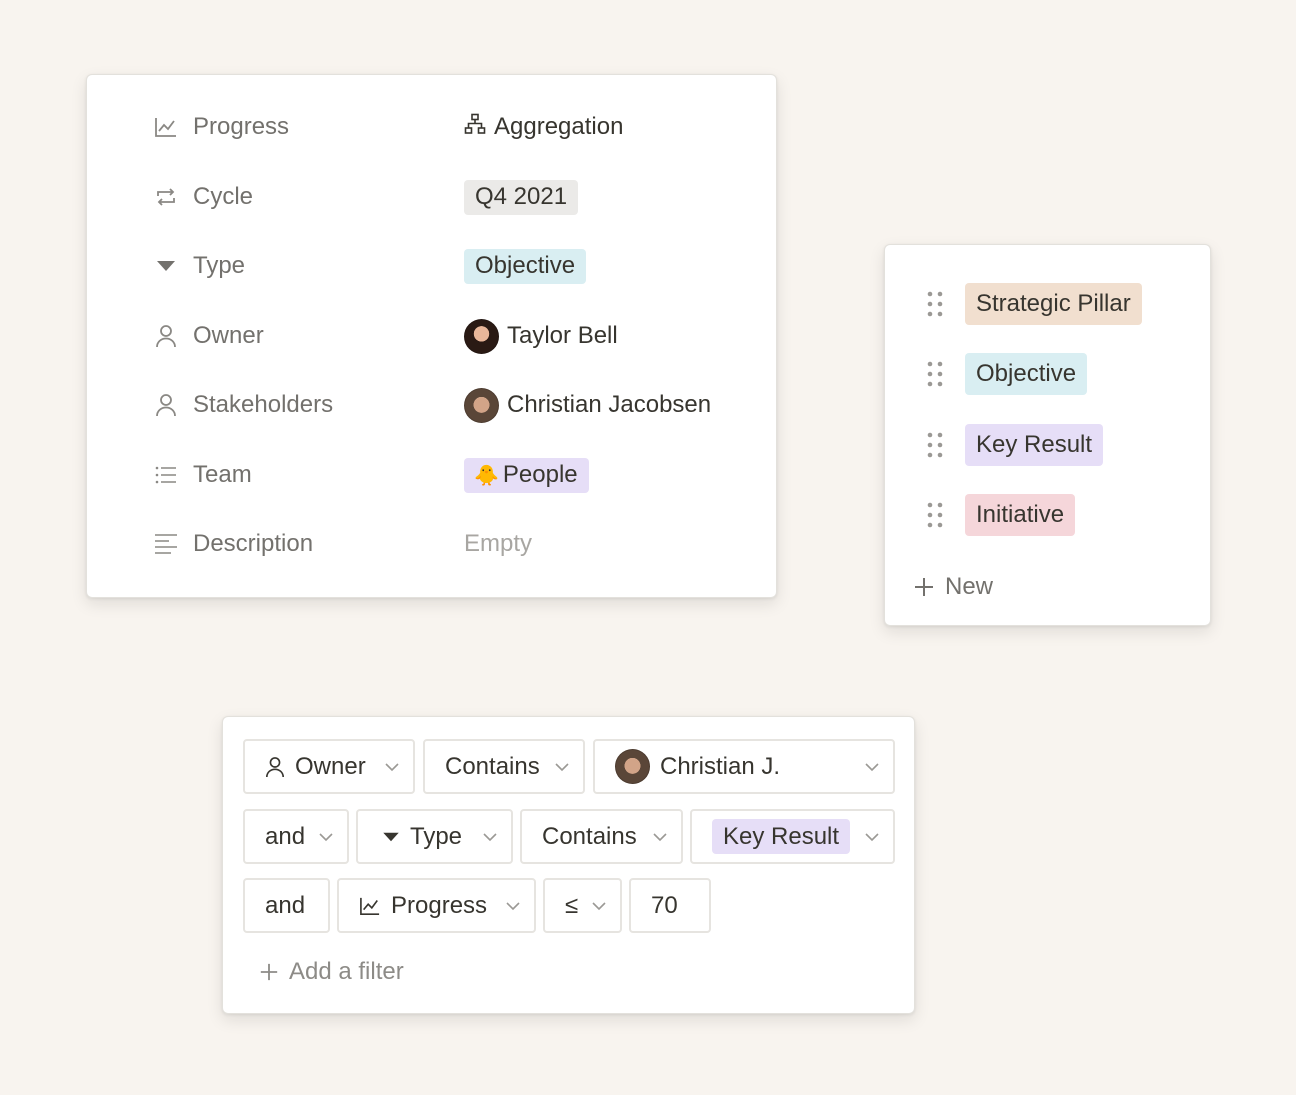 This screenshot has width=1296, height=1095. I want to click on filter-operator-dropdown: ≤, so click(582, 905).